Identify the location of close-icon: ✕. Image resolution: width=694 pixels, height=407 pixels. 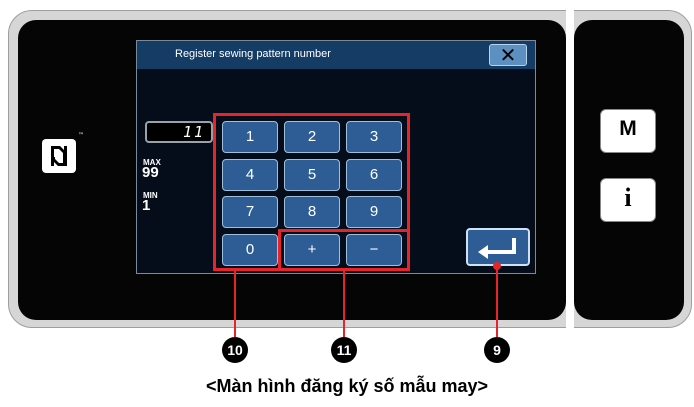
(508, 55).